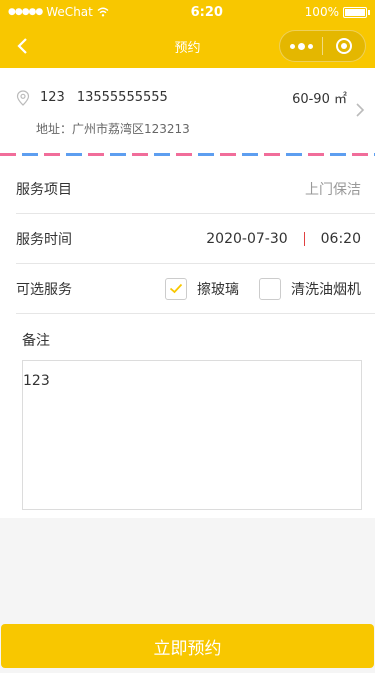 The image size is (375, 673). Describe the element at coordinates (69, 12) in the screenshot. I see `carrier-label: WeChat` at that location.